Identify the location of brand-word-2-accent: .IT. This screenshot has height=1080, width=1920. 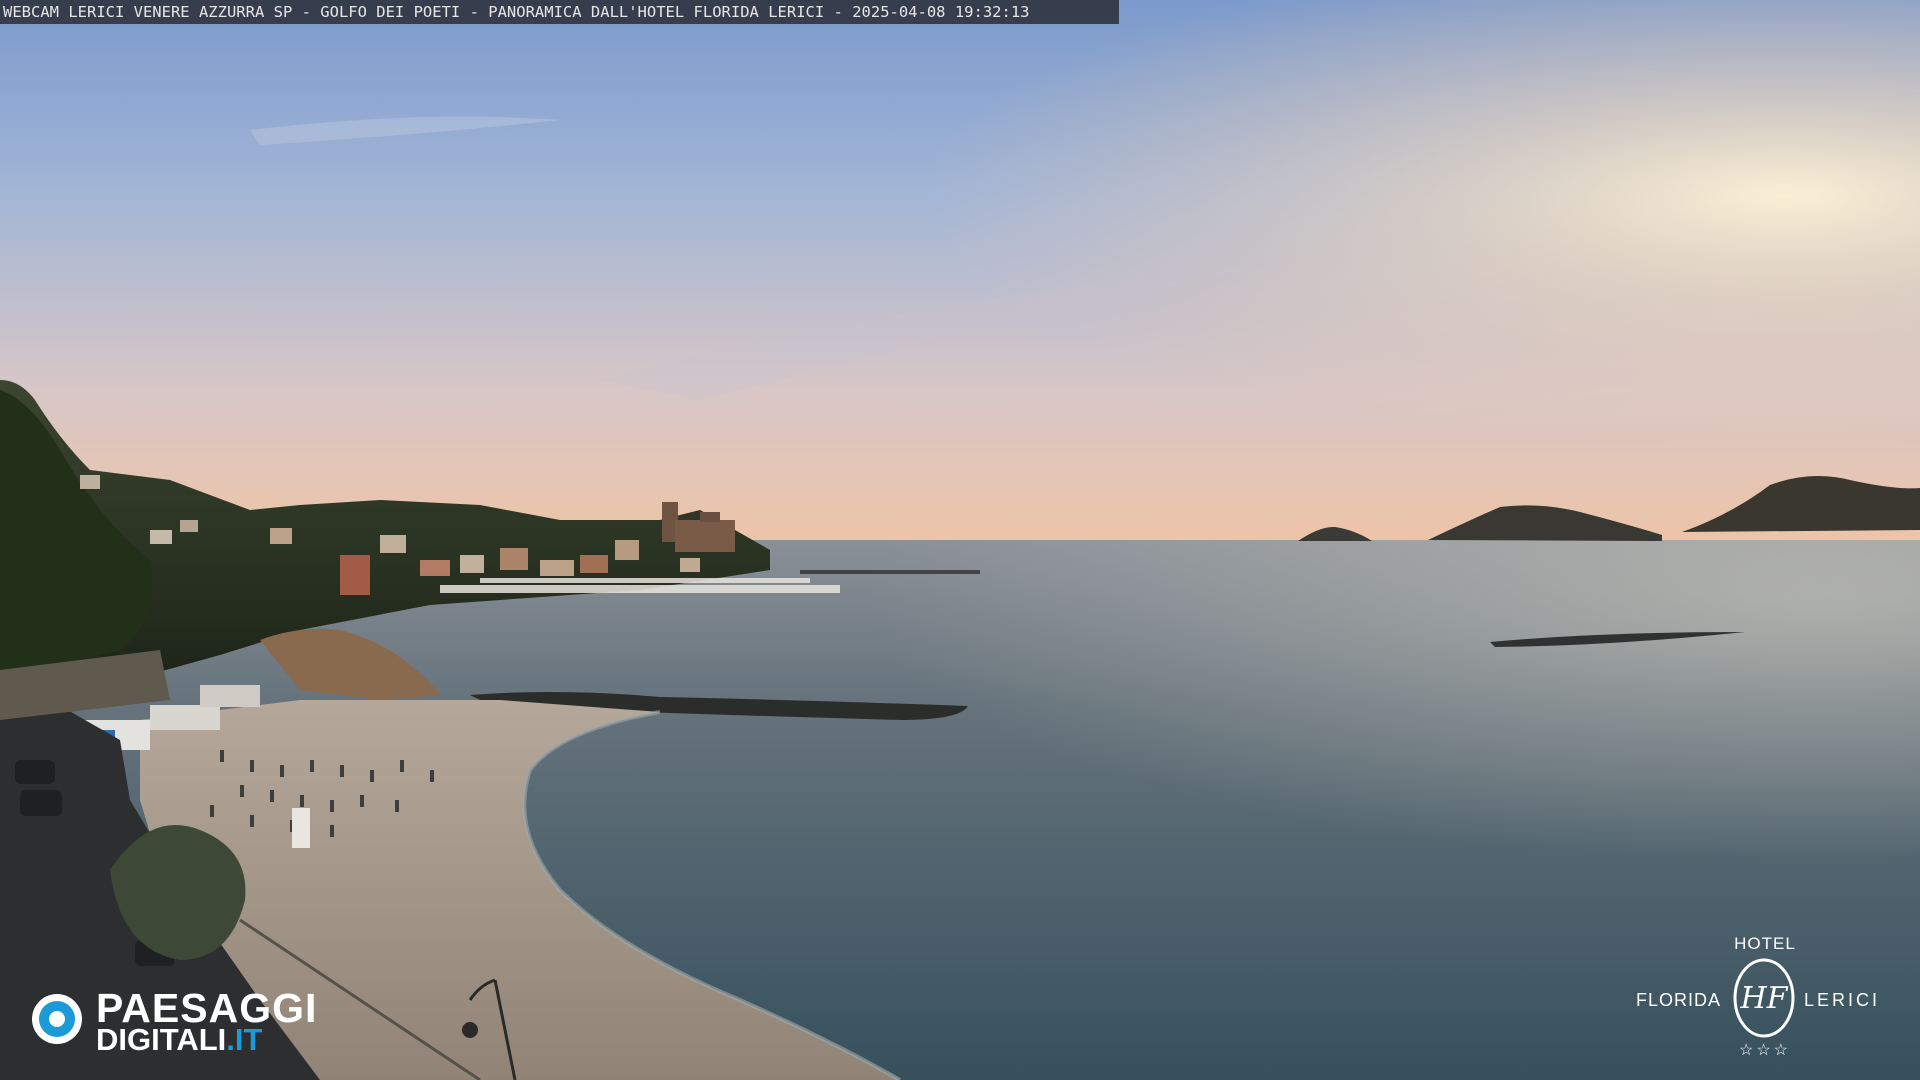
(244, 1039).